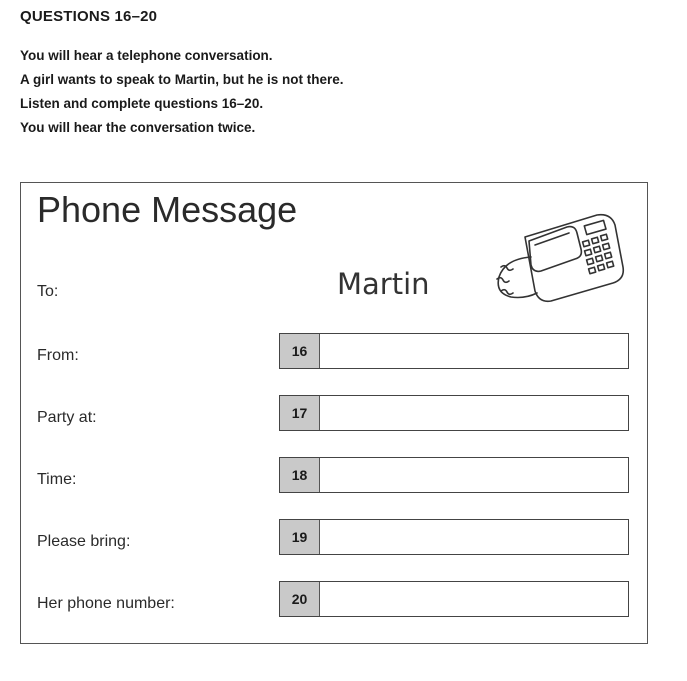 This screenshot has height=681, width=687. What do you see at coordinates (89, 16) in the screenshot?
I see `questions-heading: QUESTIONS 16–20` at bounding box center [89, 16].